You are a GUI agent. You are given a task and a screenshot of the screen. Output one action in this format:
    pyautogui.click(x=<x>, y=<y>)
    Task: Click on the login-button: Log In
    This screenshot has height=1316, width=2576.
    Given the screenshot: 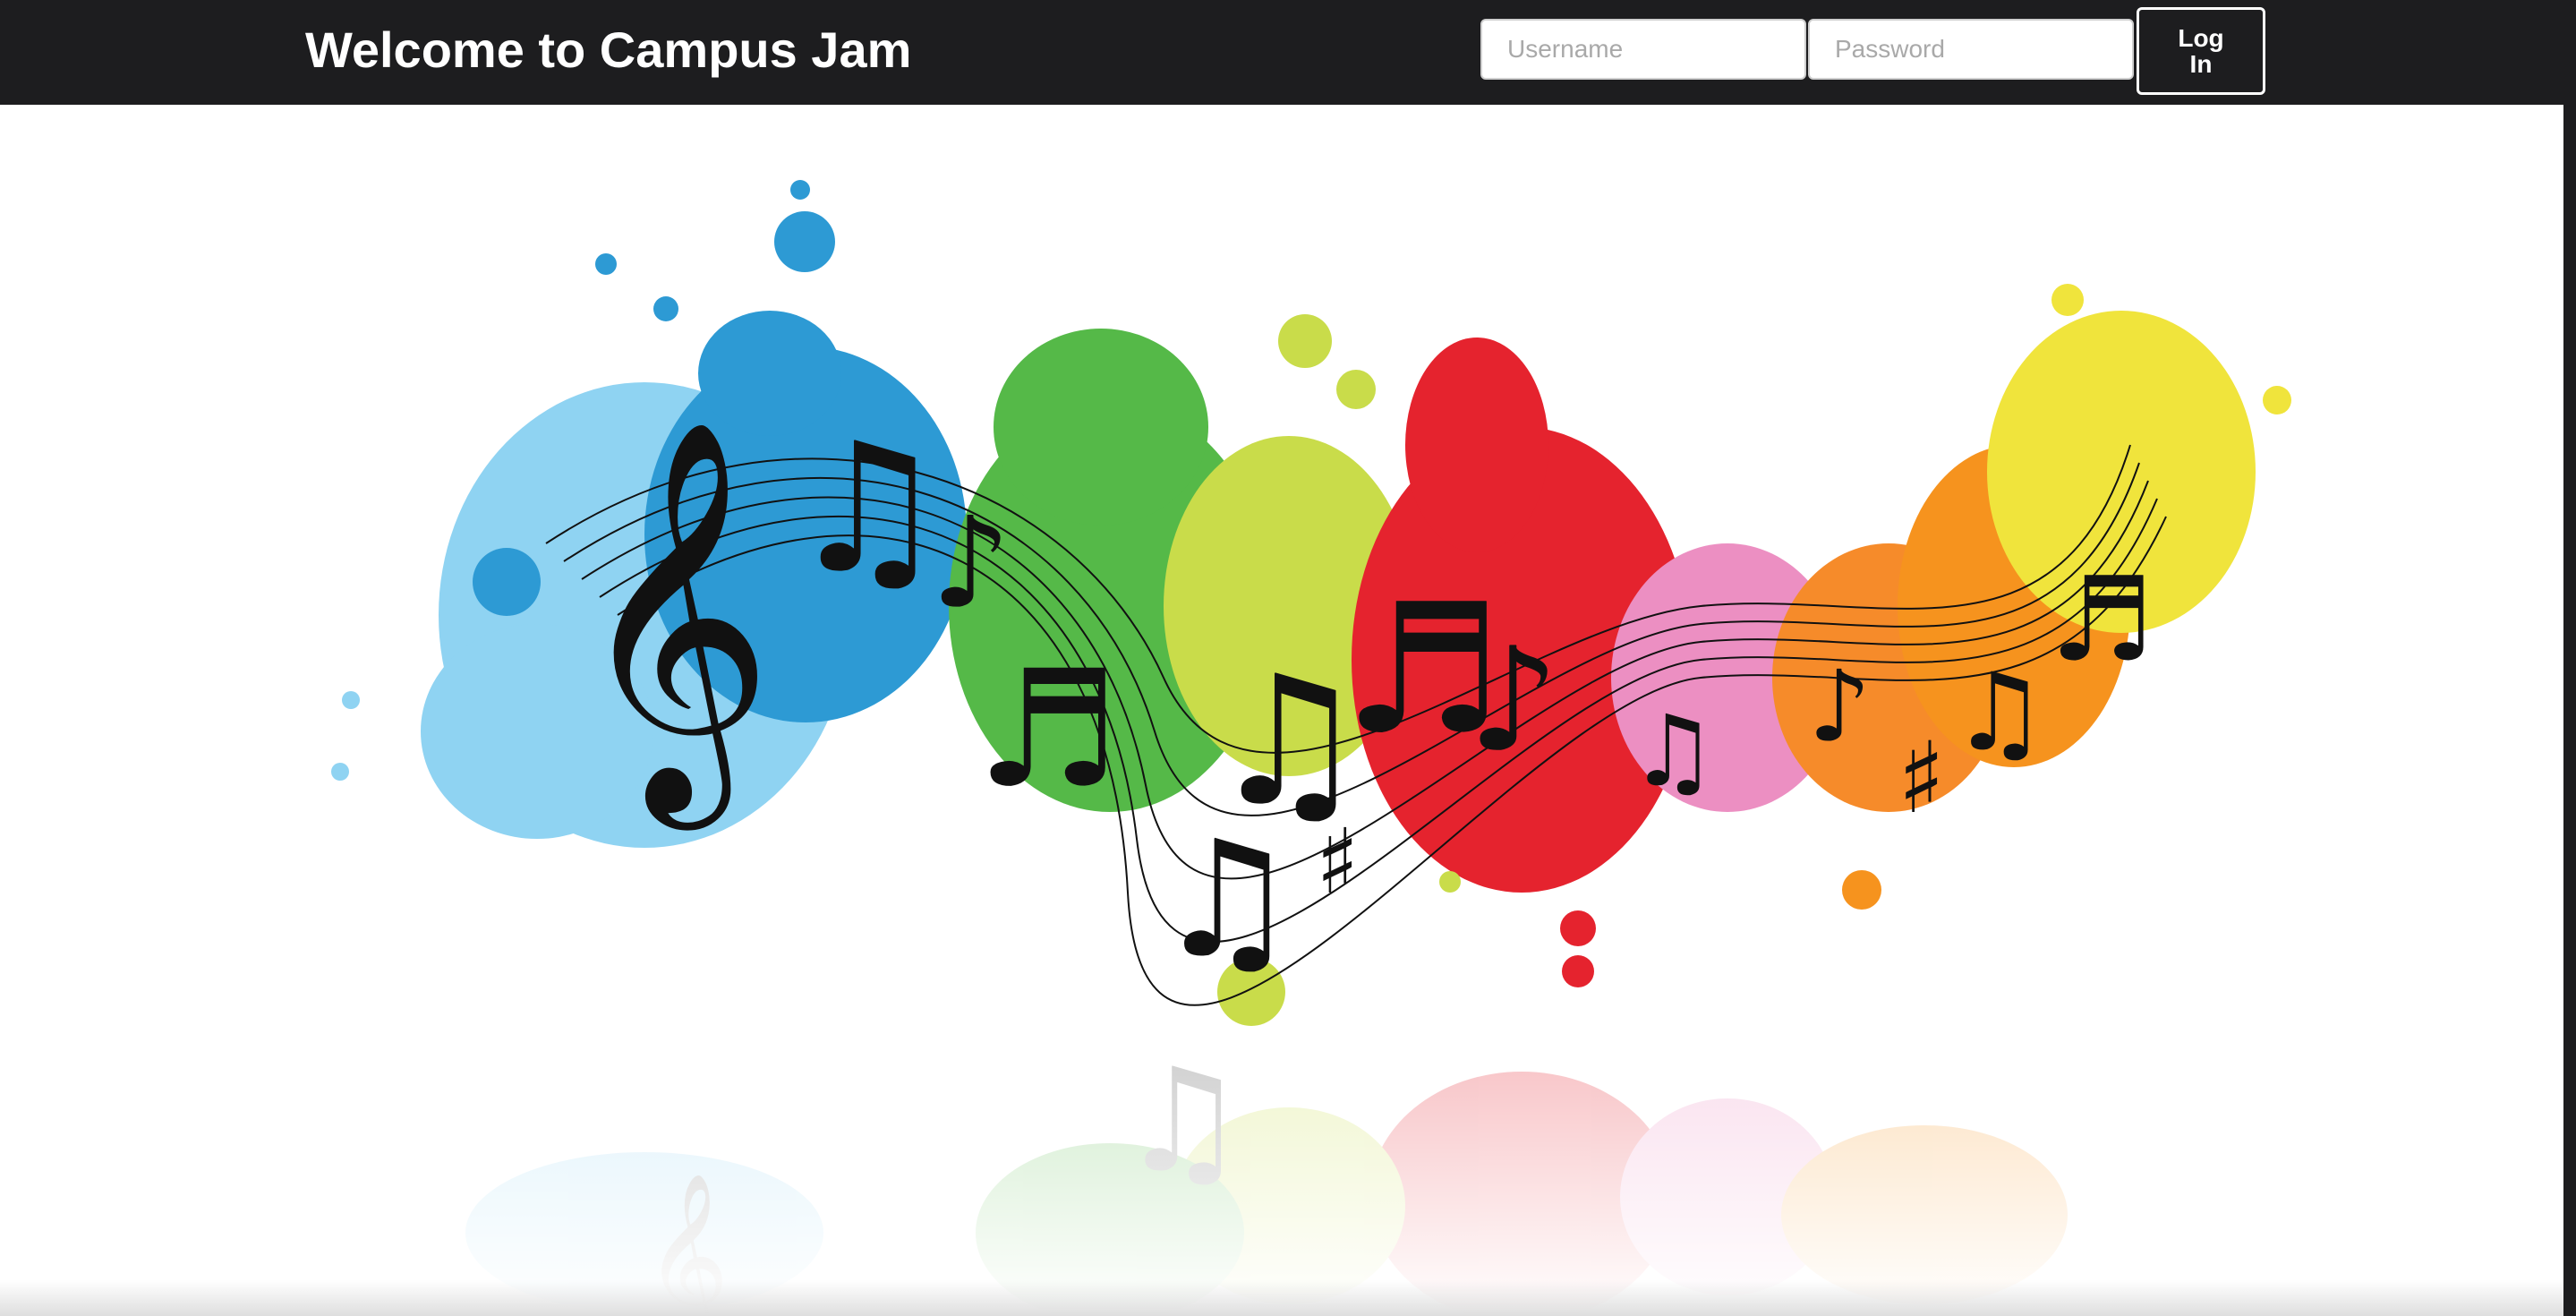 What is the action you would take?
    pyautogui.click(x=2201, y=51)
    